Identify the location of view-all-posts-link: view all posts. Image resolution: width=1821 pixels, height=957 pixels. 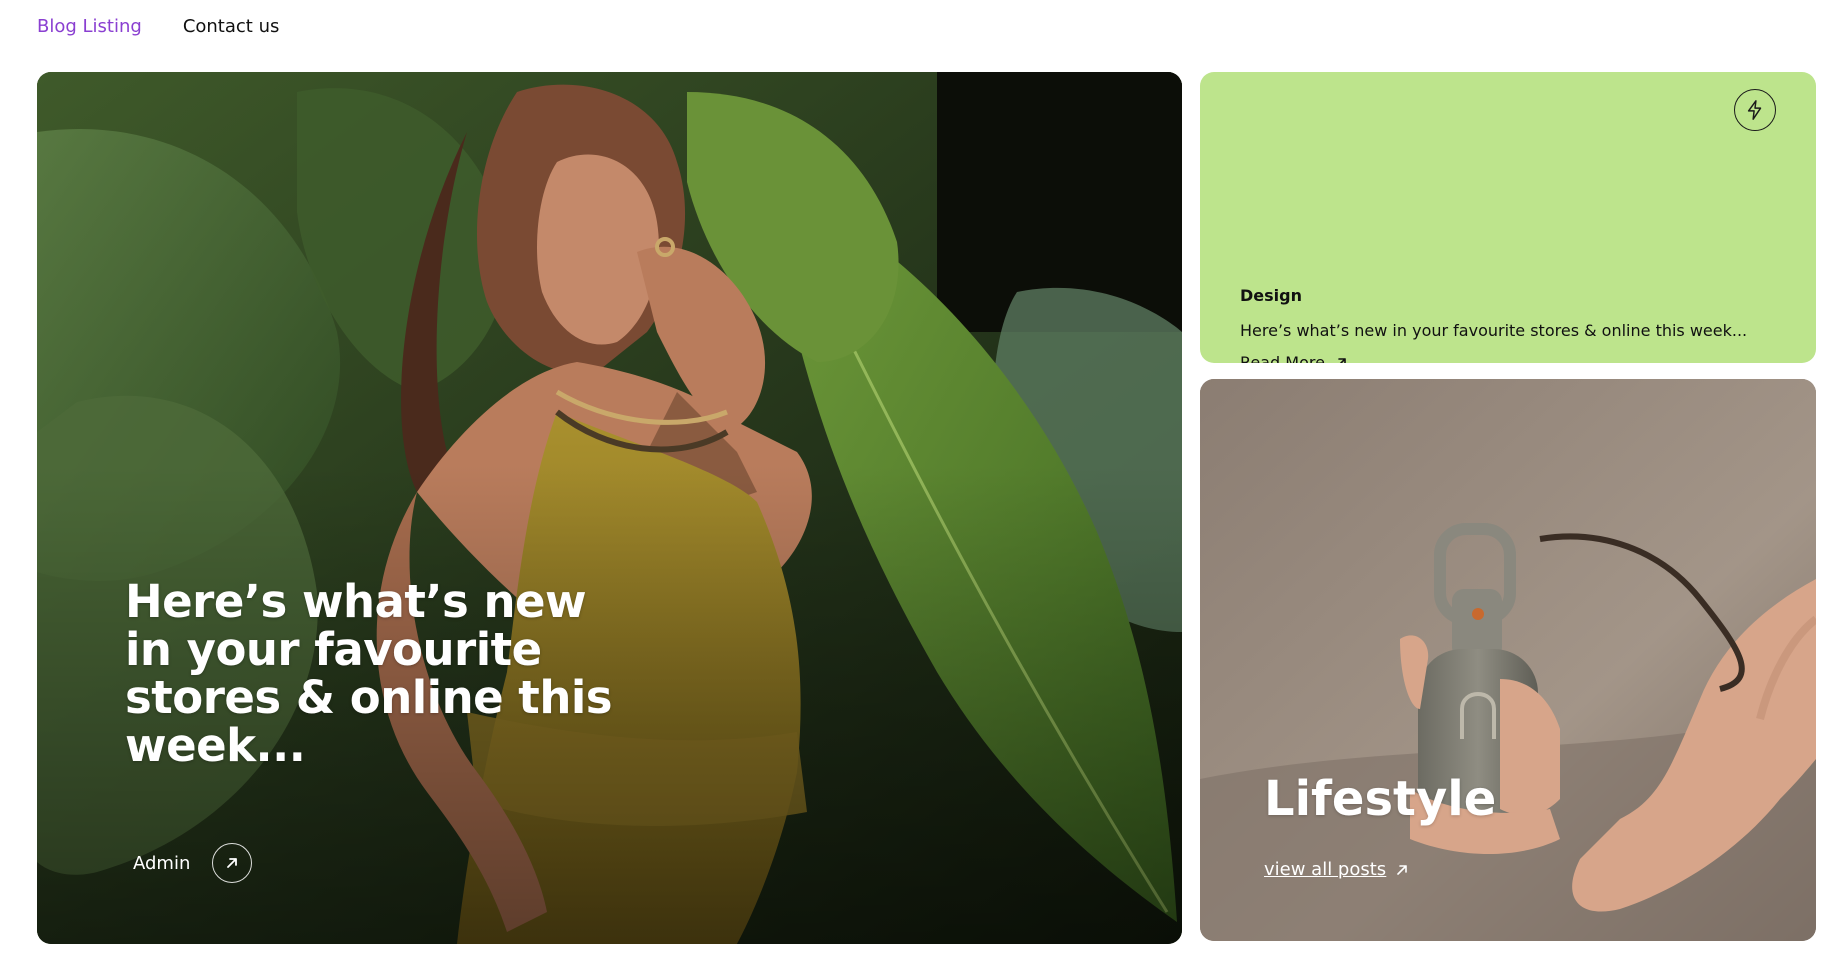
(1336, 869).